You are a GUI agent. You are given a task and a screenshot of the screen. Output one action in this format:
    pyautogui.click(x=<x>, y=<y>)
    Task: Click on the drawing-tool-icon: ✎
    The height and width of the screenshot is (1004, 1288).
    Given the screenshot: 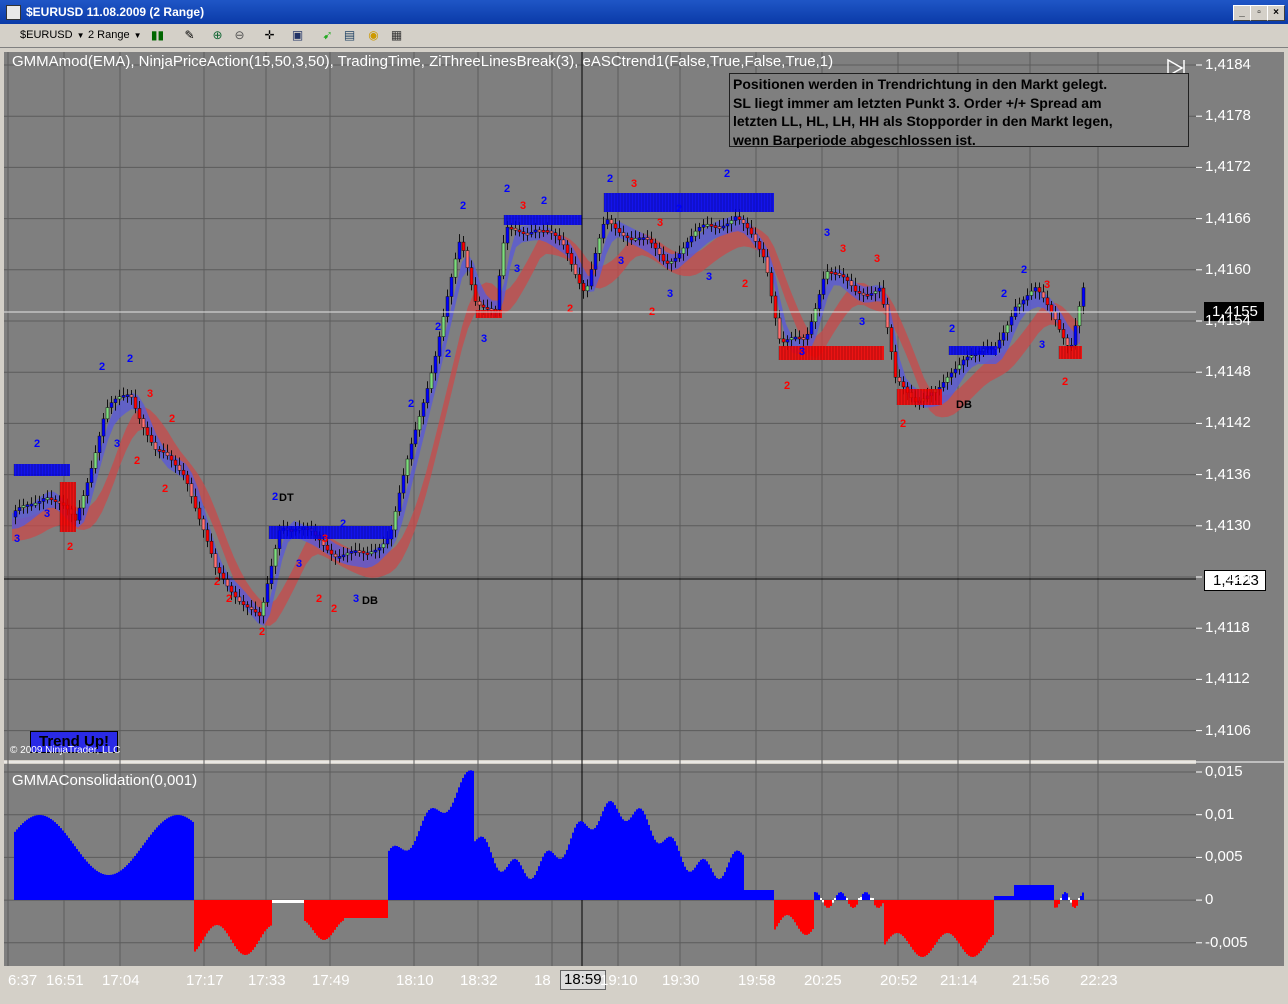 What is the action you would take?
    pyautogui.click(x=189, y=35)
    